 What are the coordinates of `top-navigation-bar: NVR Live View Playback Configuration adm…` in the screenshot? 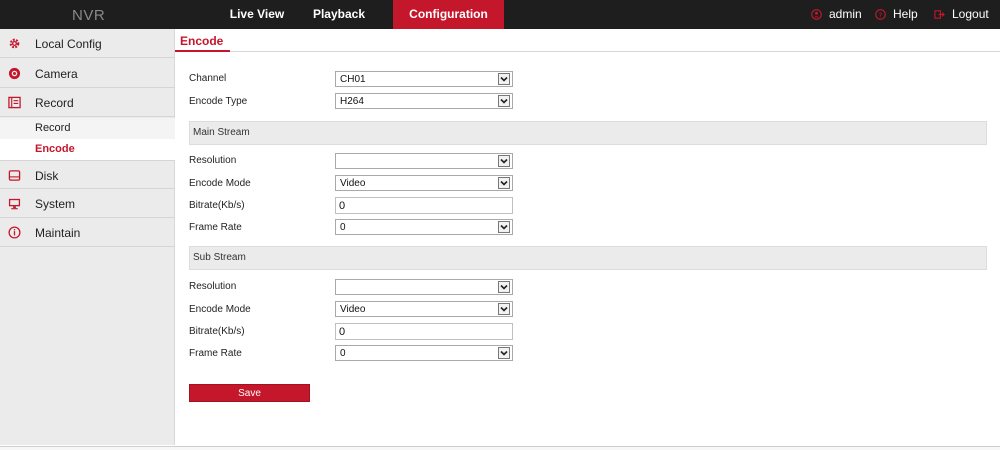 It's located at (500, 14).